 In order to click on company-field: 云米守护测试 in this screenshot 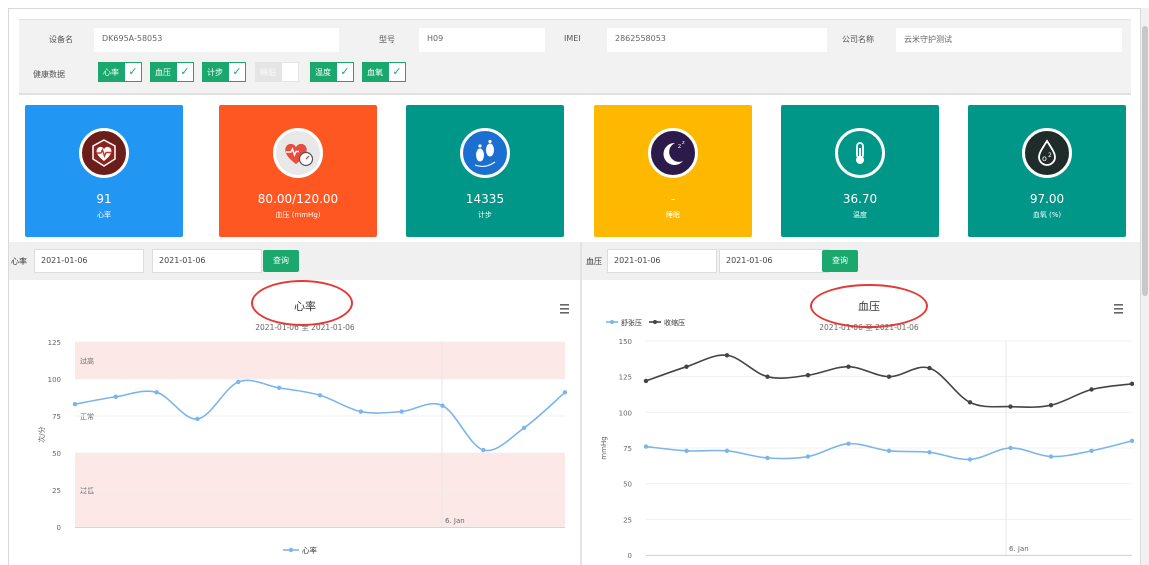, I will do `click(1009, 40)`.